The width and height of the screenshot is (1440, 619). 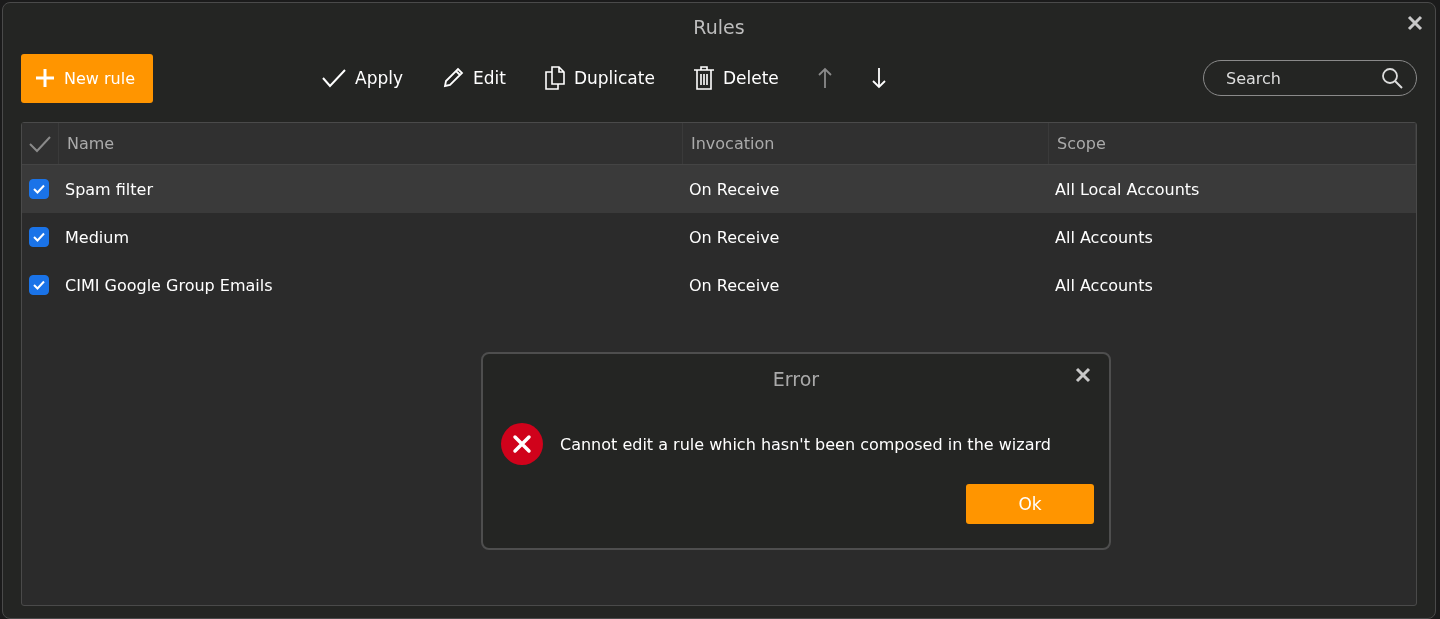 What do you see at coordinates (1392, 78) in the screenshot?
I see `search-icon` at bounding box center [1392, 78].